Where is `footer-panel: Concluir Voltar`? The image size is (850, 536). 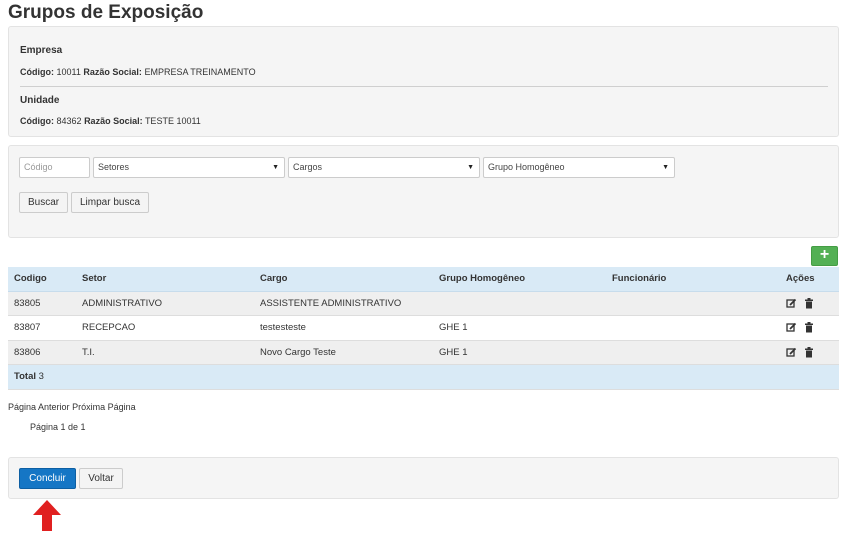 footer-panel: Concluir Voltar is located at coordinates (423, 478).